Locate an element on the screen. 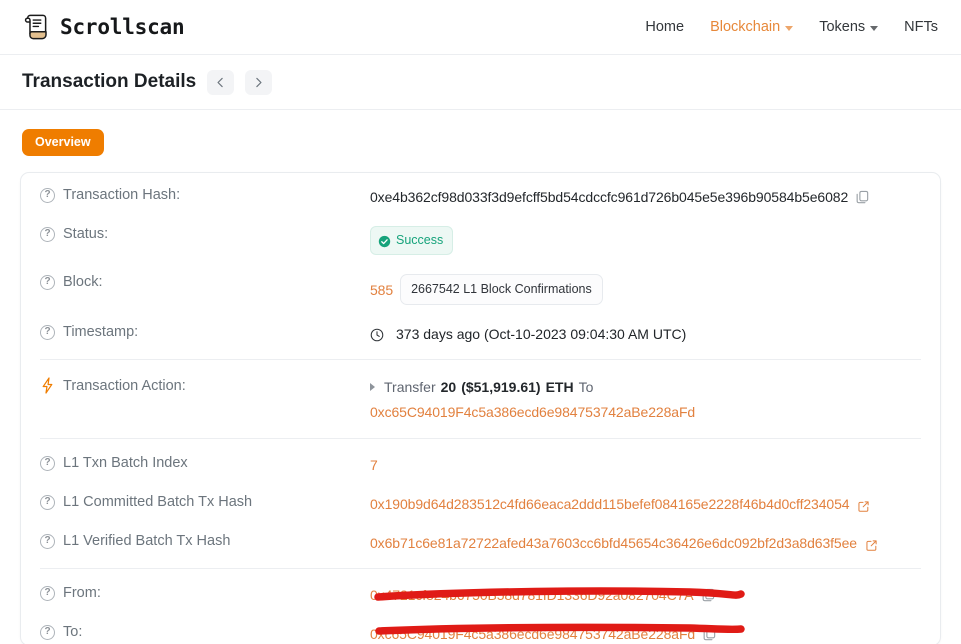  nav-item-tokens: Tokens is located at coordinates (849, 27).